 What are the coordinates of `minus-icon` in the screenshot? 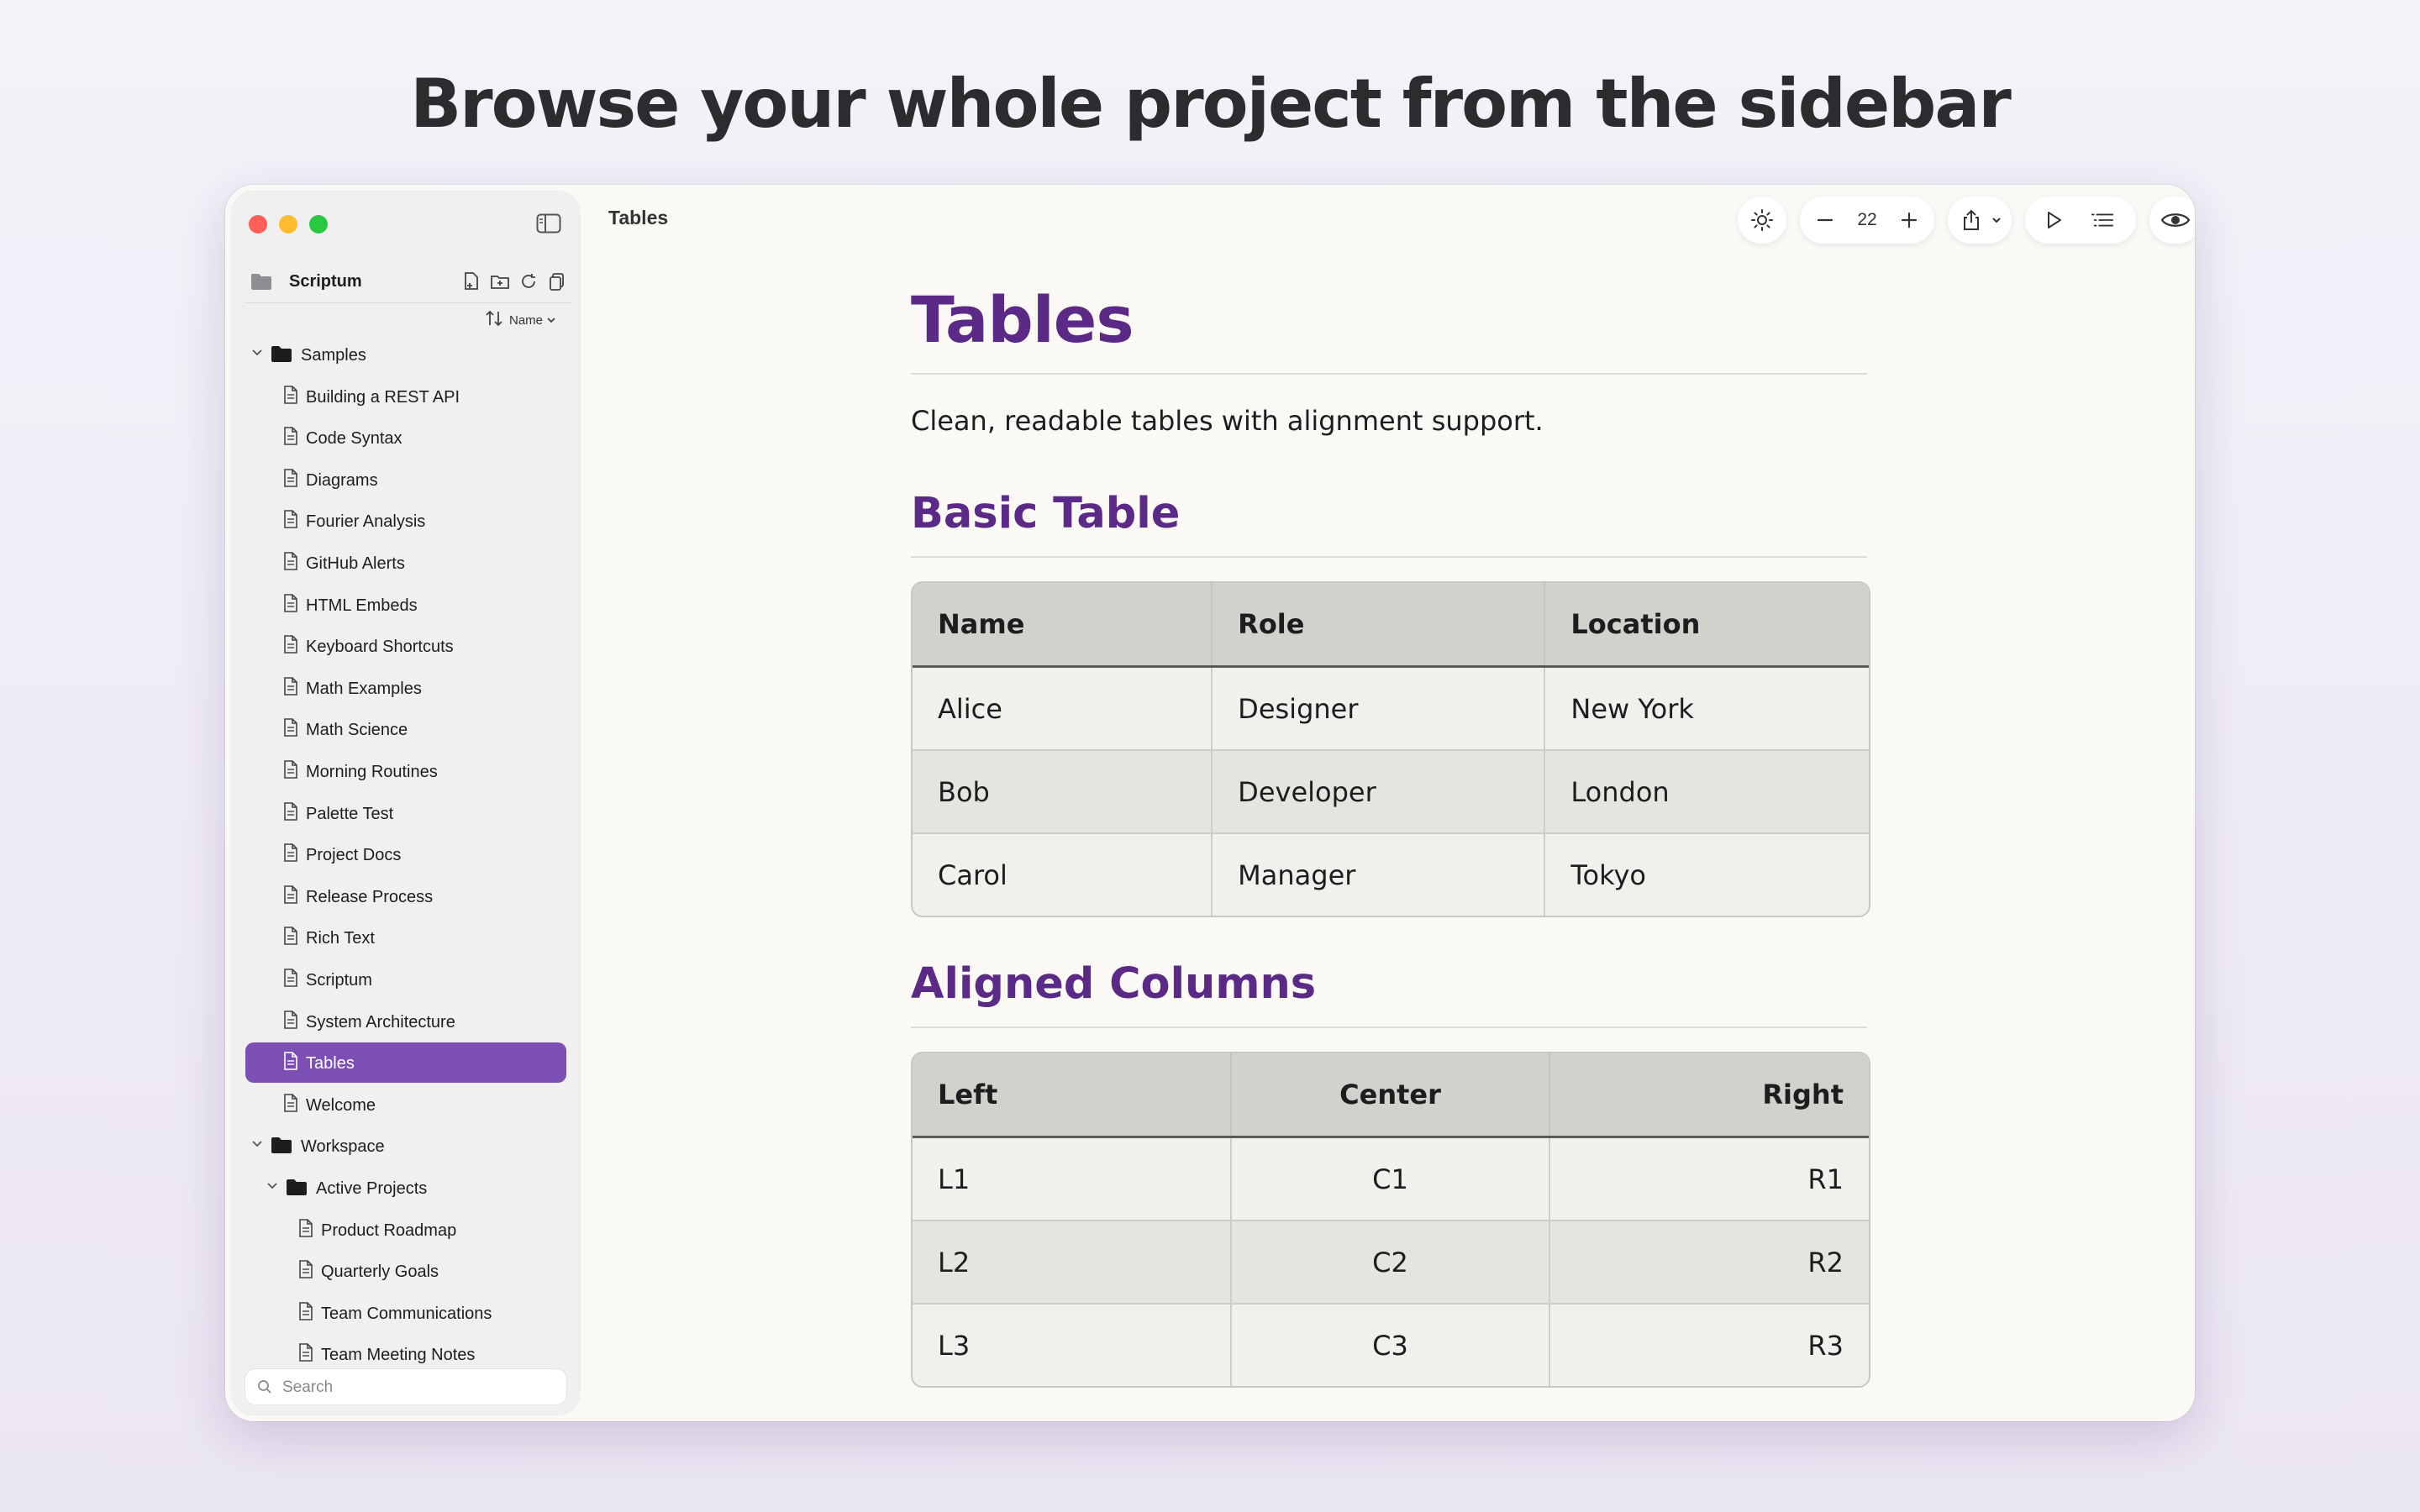 It's located at (1825, 220).